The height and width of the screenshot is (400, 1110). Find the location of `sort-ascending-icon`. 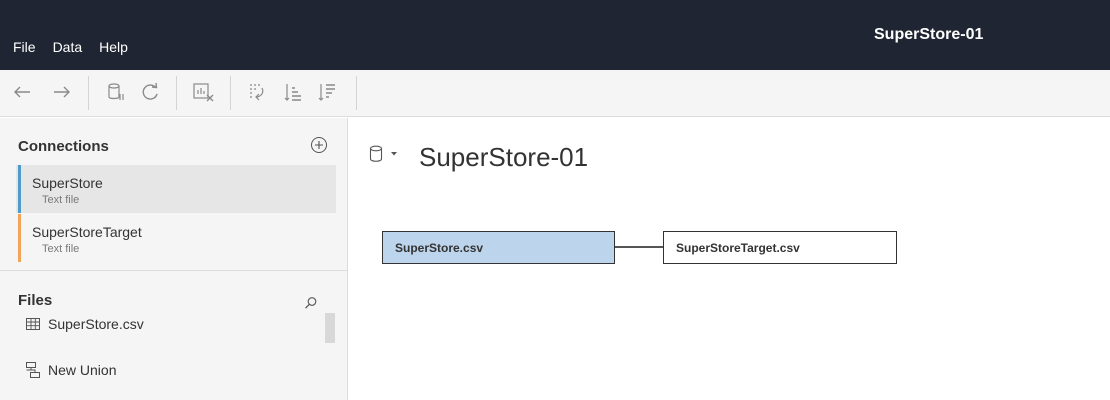

sort-ascending-icon is located at coordinates (292, 92).